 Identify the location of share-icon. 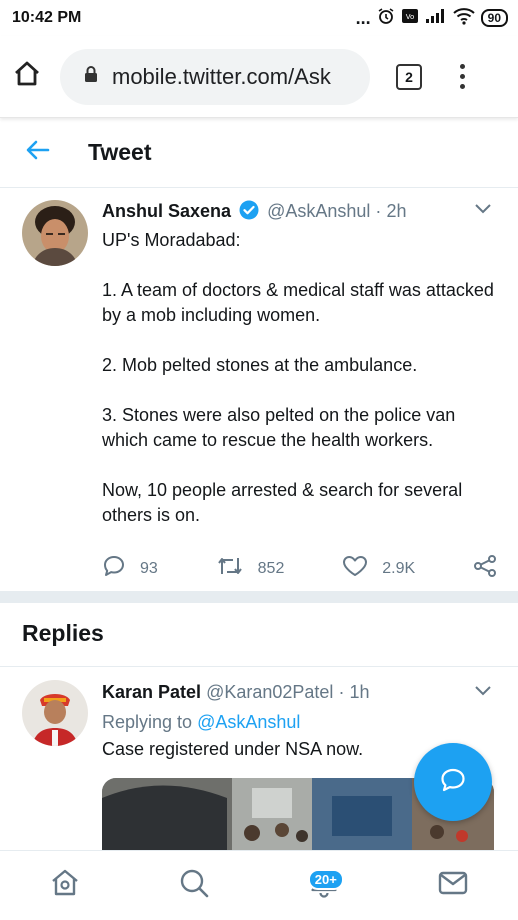
(485, 568).